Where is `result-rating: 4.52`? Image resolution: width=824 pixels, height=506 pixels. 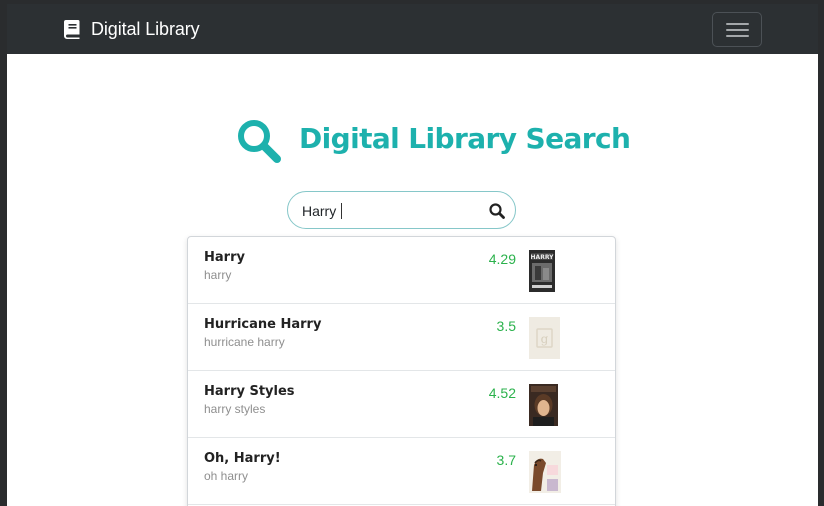 result-rating: 4.52 is located at coordinates (502, 393).